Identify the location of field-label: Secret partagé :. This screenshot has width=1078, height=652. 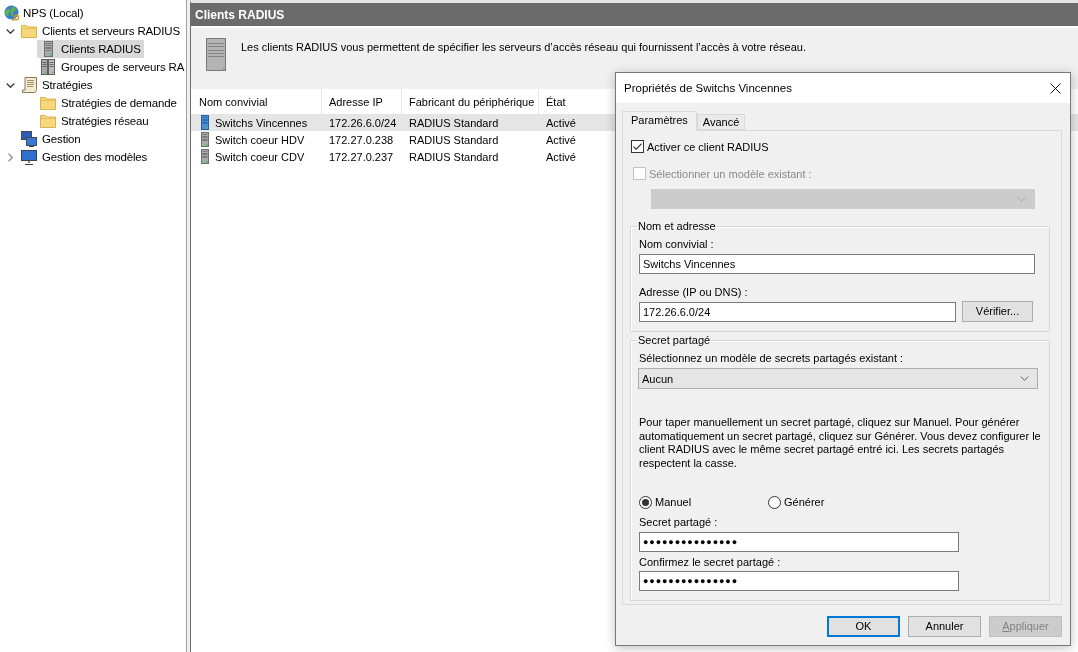
(679, 522).